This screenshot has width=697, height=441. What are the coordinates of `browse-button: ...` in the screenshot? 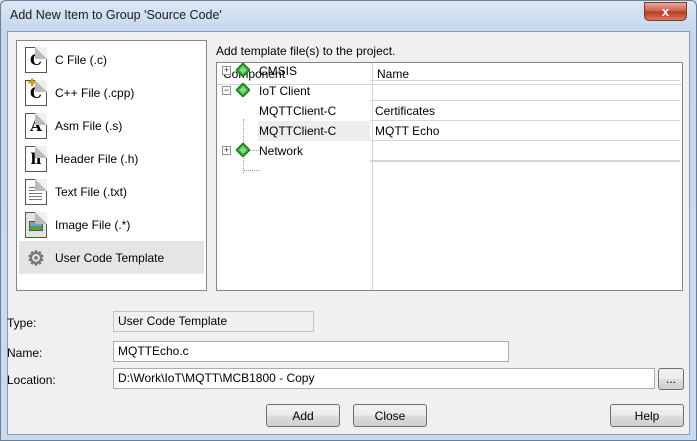 It's located at (671, 379).